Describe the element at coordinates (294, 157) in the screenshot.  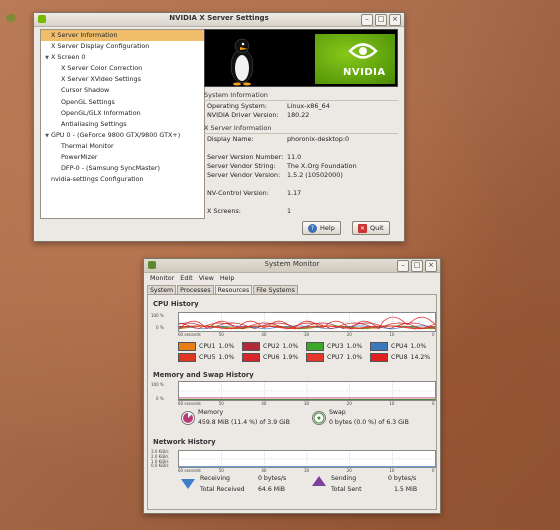
I see `info-value: 11.0` at that location.